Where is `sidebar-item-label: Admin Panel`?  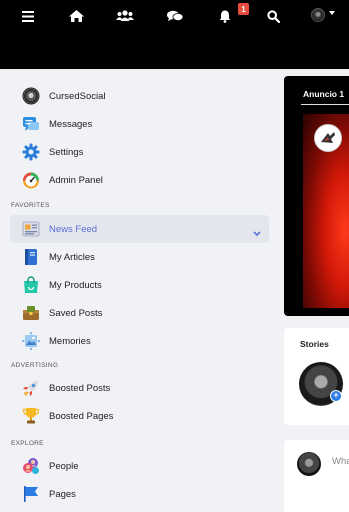 sidebar-item-label: Admin Panel is located at coordinates (76, 180).